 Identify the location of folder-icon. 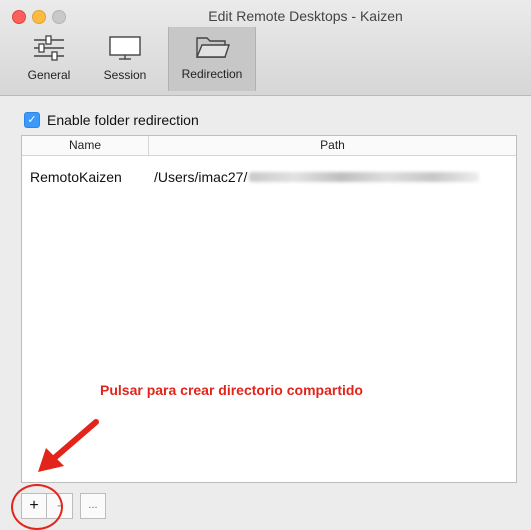
(212, 47).